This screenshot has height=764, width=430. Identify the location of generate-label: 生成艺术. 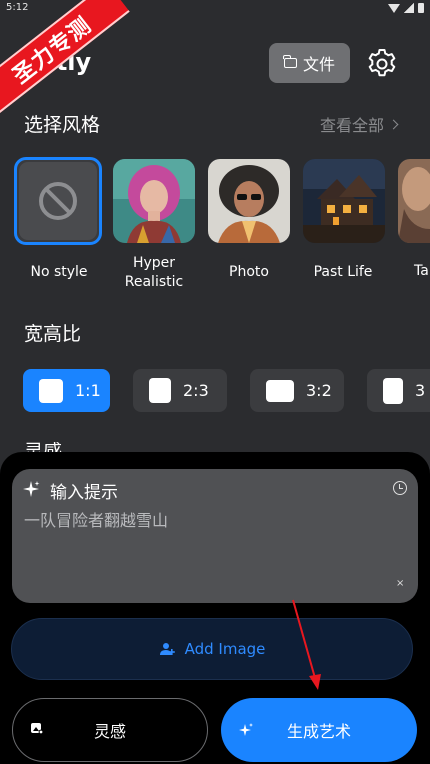
(318, 731).